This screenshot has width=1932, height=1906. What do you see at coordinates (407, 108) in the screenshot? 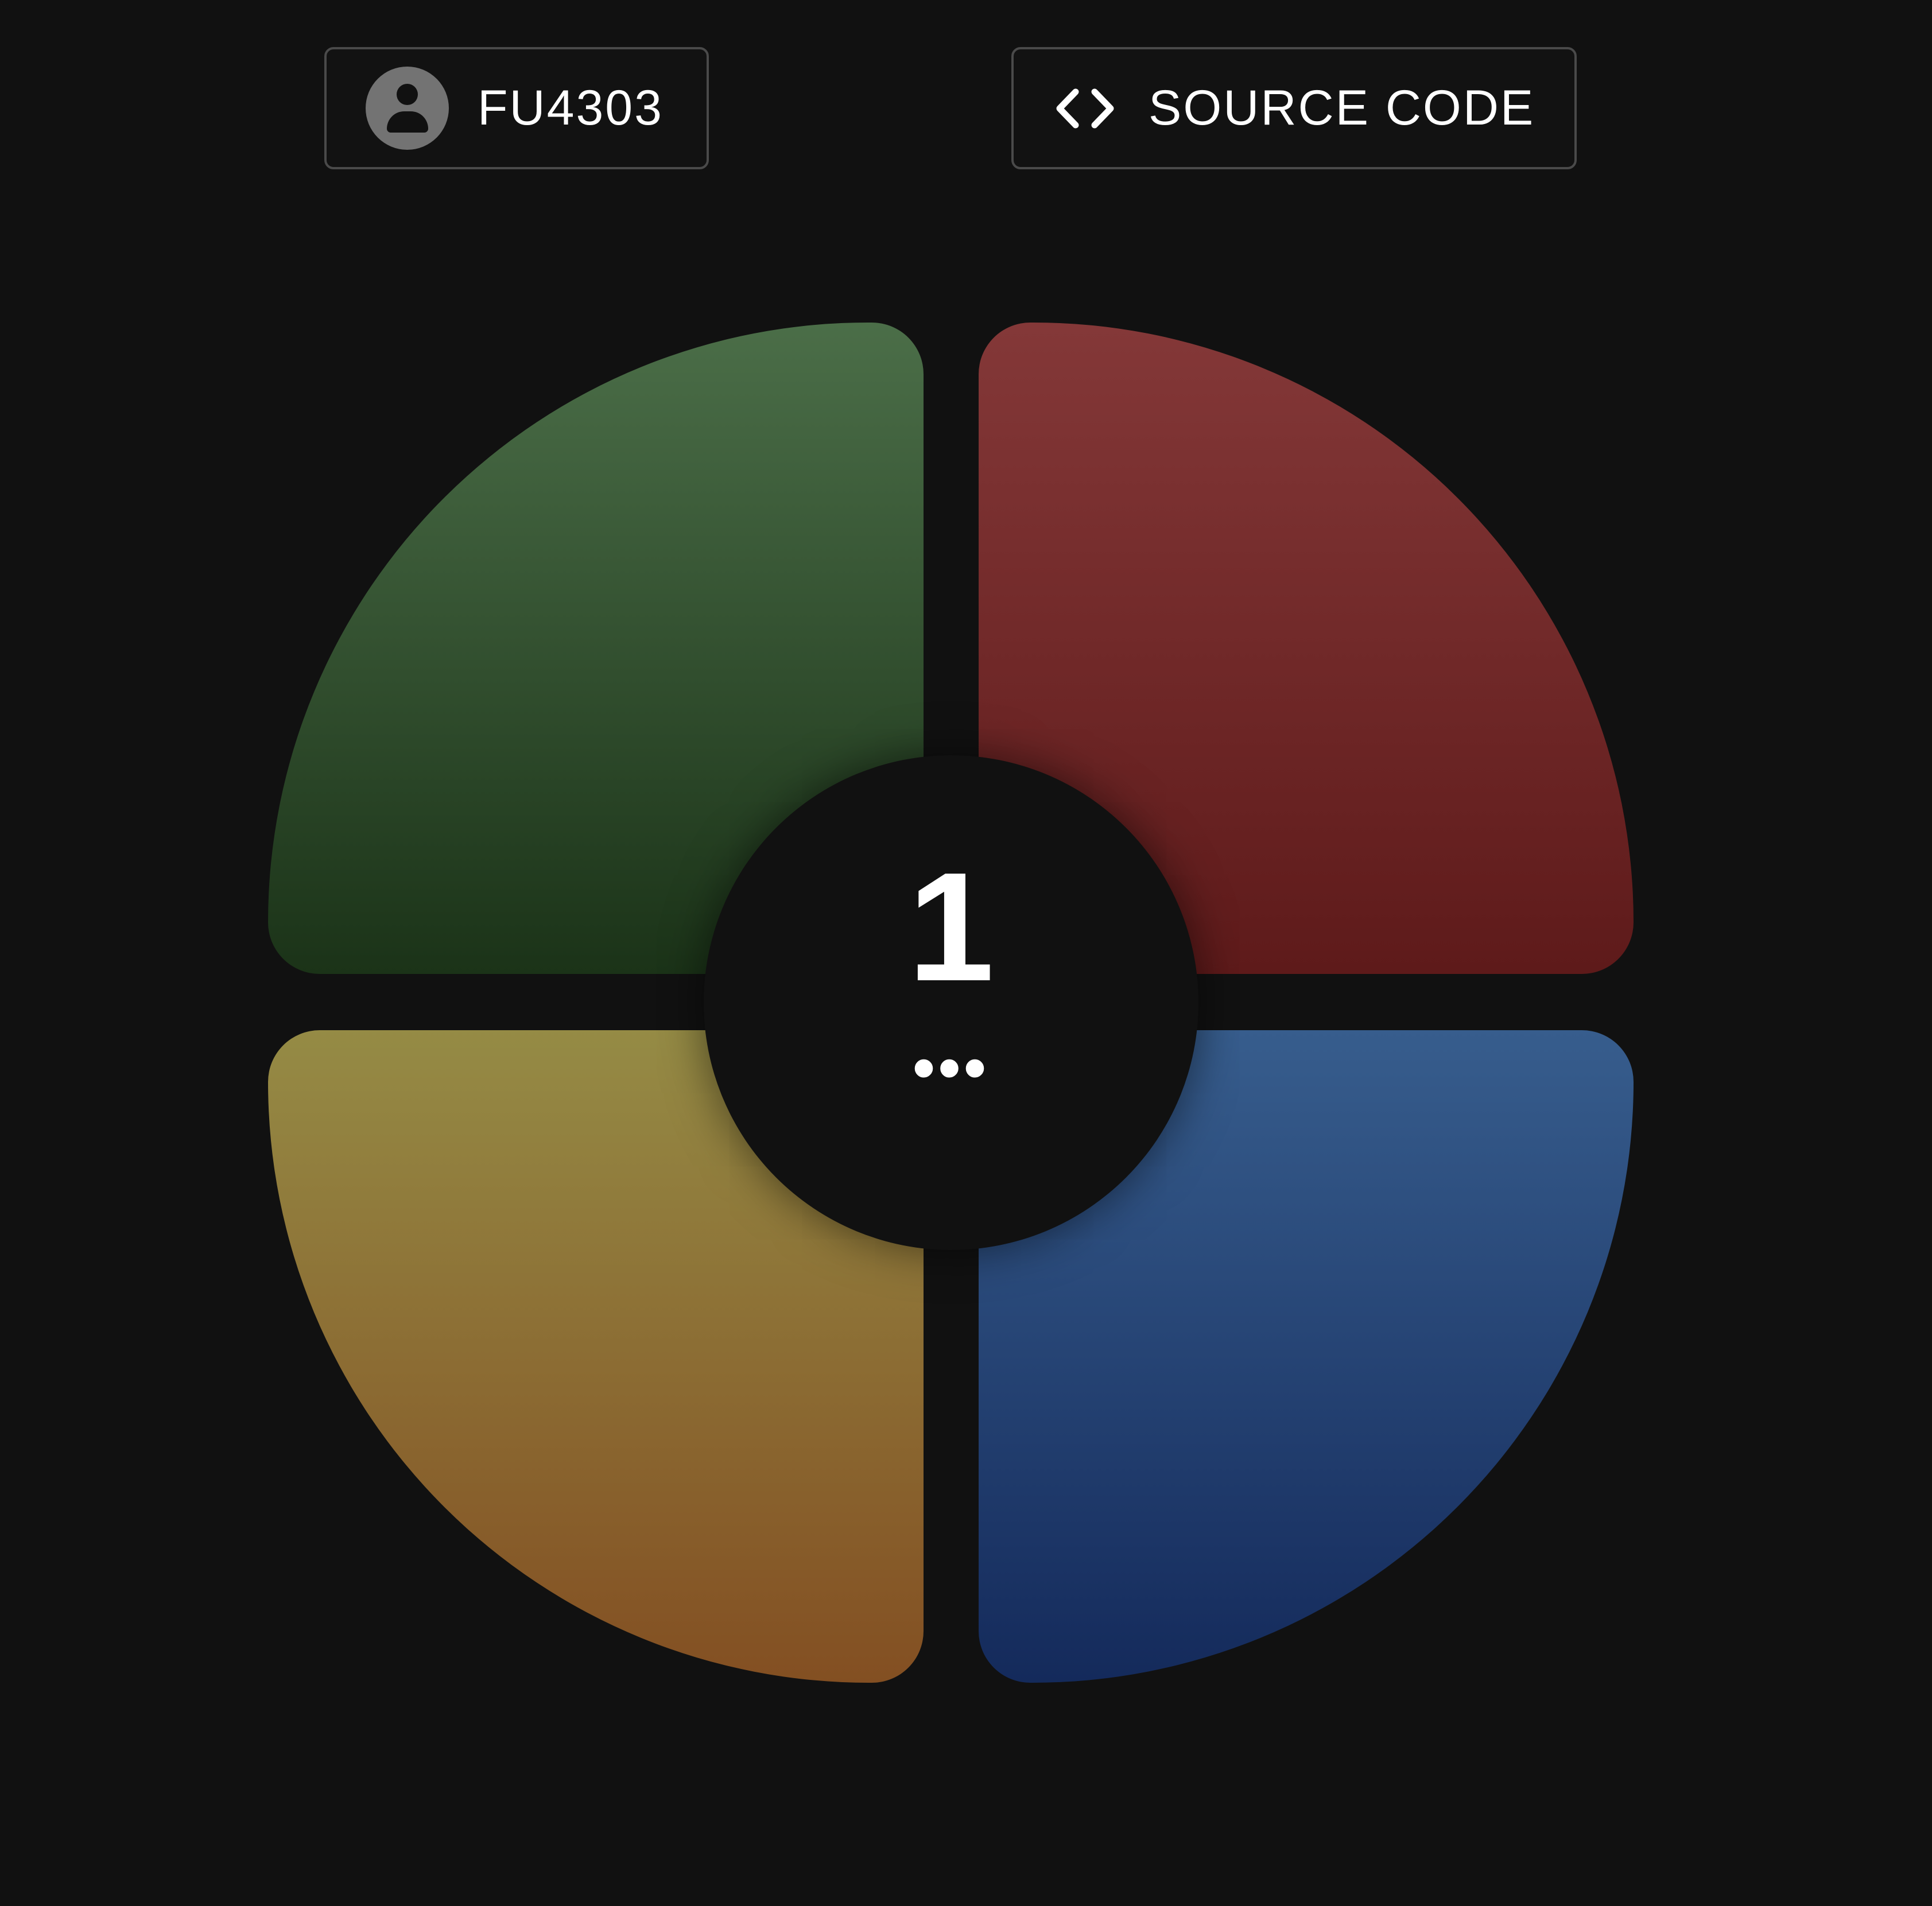
I see `person-icon` at bounding box center [407, 108].